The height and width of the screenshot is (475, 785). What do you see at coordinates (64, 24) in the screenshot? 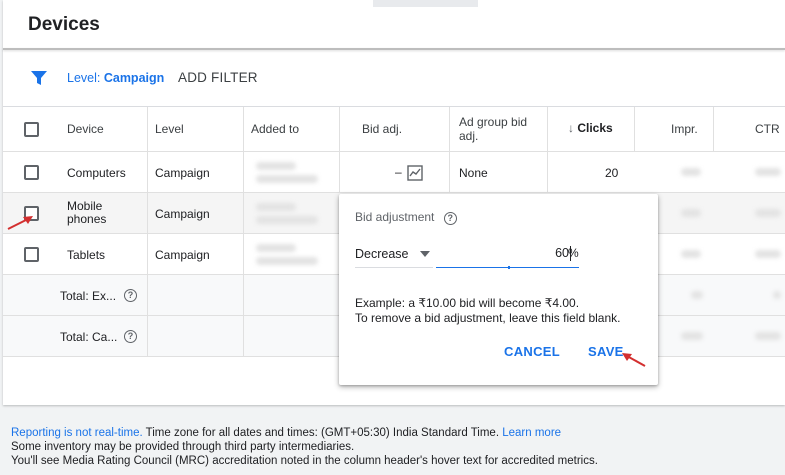
I see `page-title: Devices` at bounding box center [64, 24].